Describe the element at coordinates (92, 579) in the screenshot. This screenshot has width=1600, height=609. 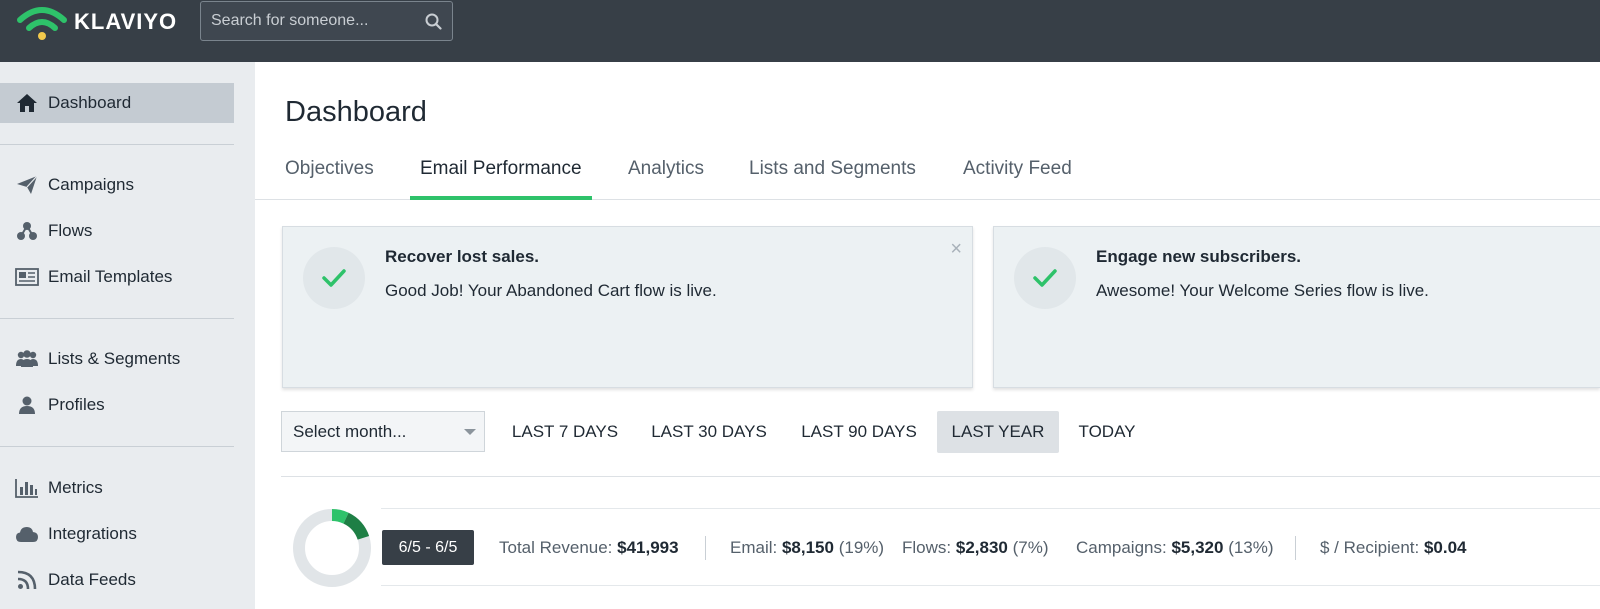
I see `sidebar-item-label: Data Feeds` at that location.